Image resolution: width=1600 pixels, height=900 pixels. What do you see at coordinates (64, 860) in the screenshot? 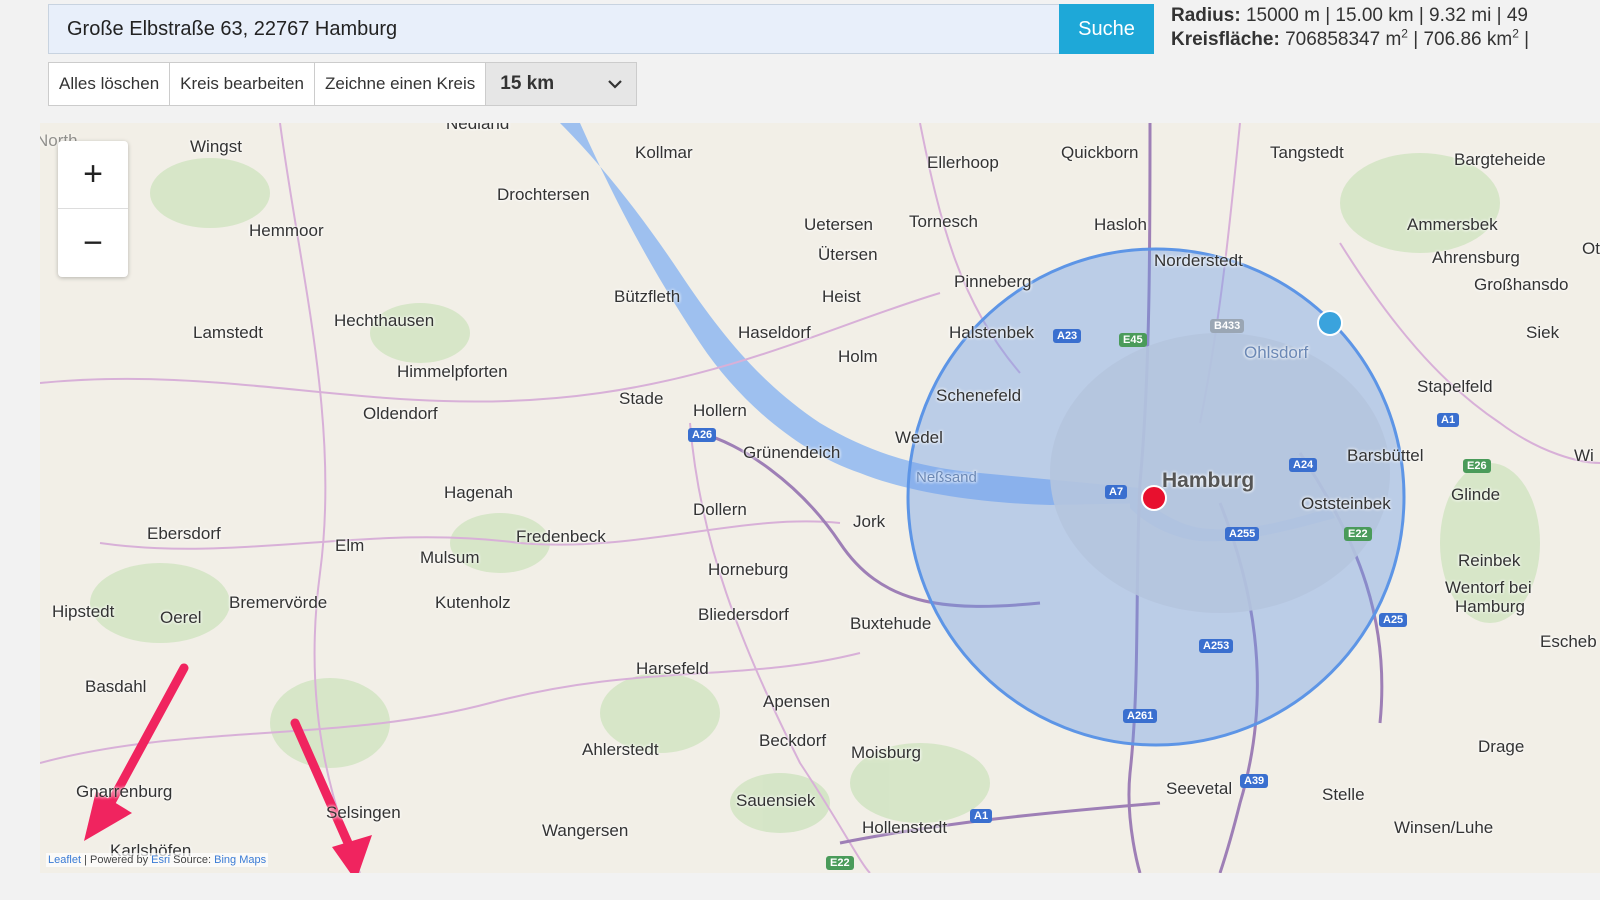
I see `leaflet-link: Leaflet` at bounding box center [64, 860].